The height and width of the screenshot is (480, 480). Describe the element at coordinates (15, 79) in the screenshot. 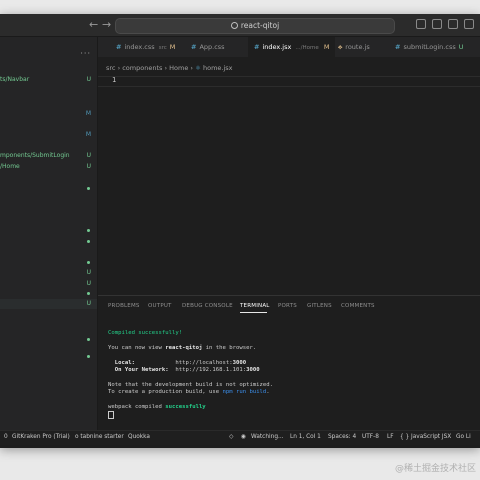

I see `tree-item-label: ts/Navbar` at that location.